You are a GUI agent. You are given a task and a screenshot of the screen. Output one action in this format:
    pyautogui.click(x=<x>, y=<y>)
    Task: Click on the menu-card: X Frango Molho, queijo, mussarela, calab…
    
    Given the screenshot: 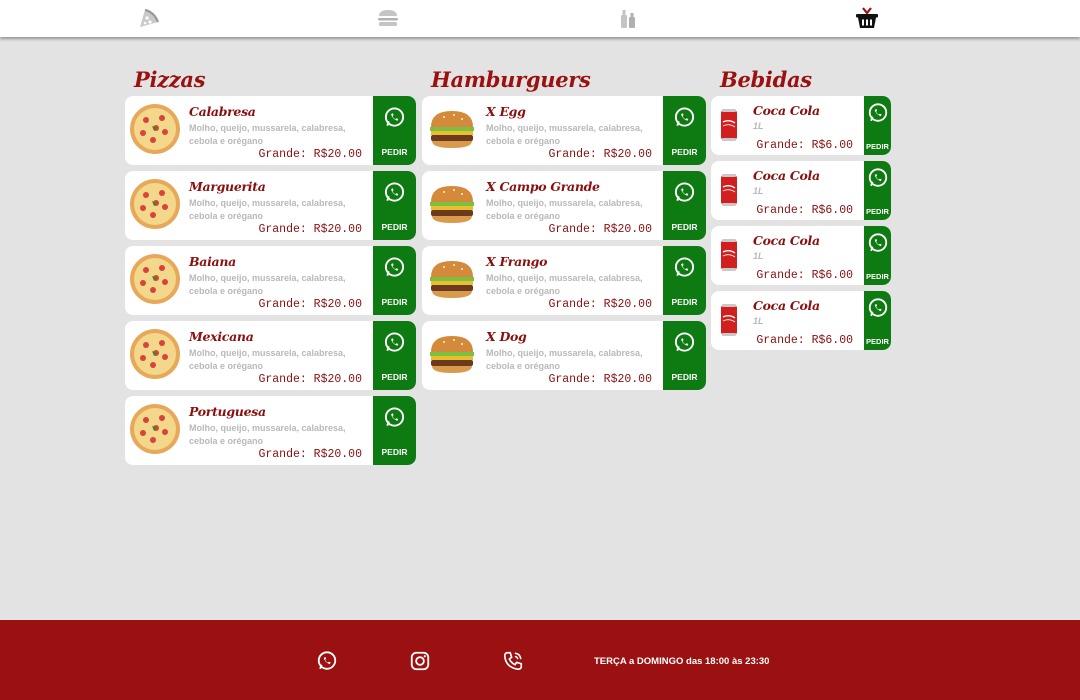 What is the action you would take?
    pyautogui.click(x=564, y=280)
    